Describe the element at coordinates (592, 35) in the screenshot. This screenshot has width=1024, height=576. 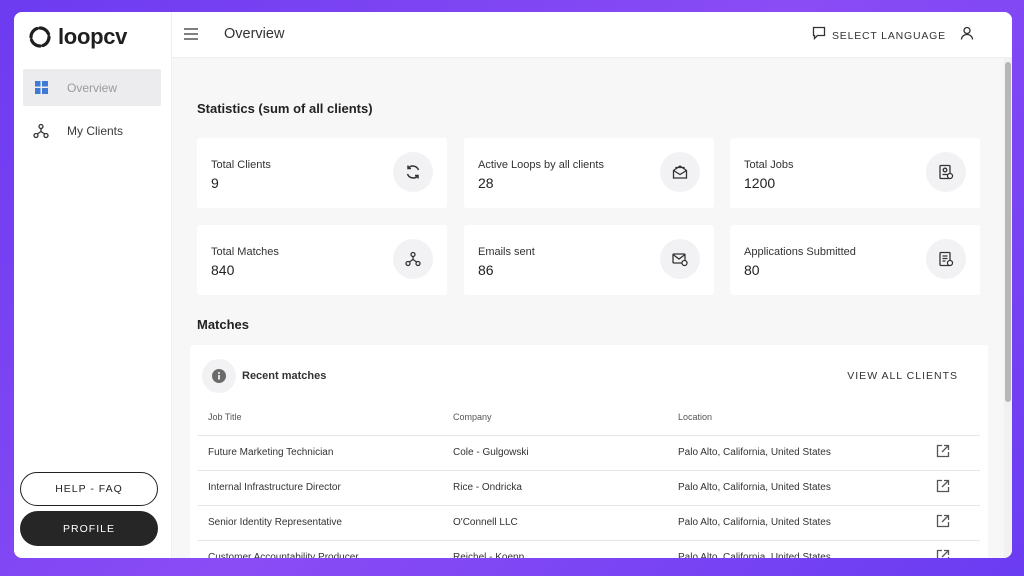
I see `topbar: Overview SELECT LANGUAGE` at that location.